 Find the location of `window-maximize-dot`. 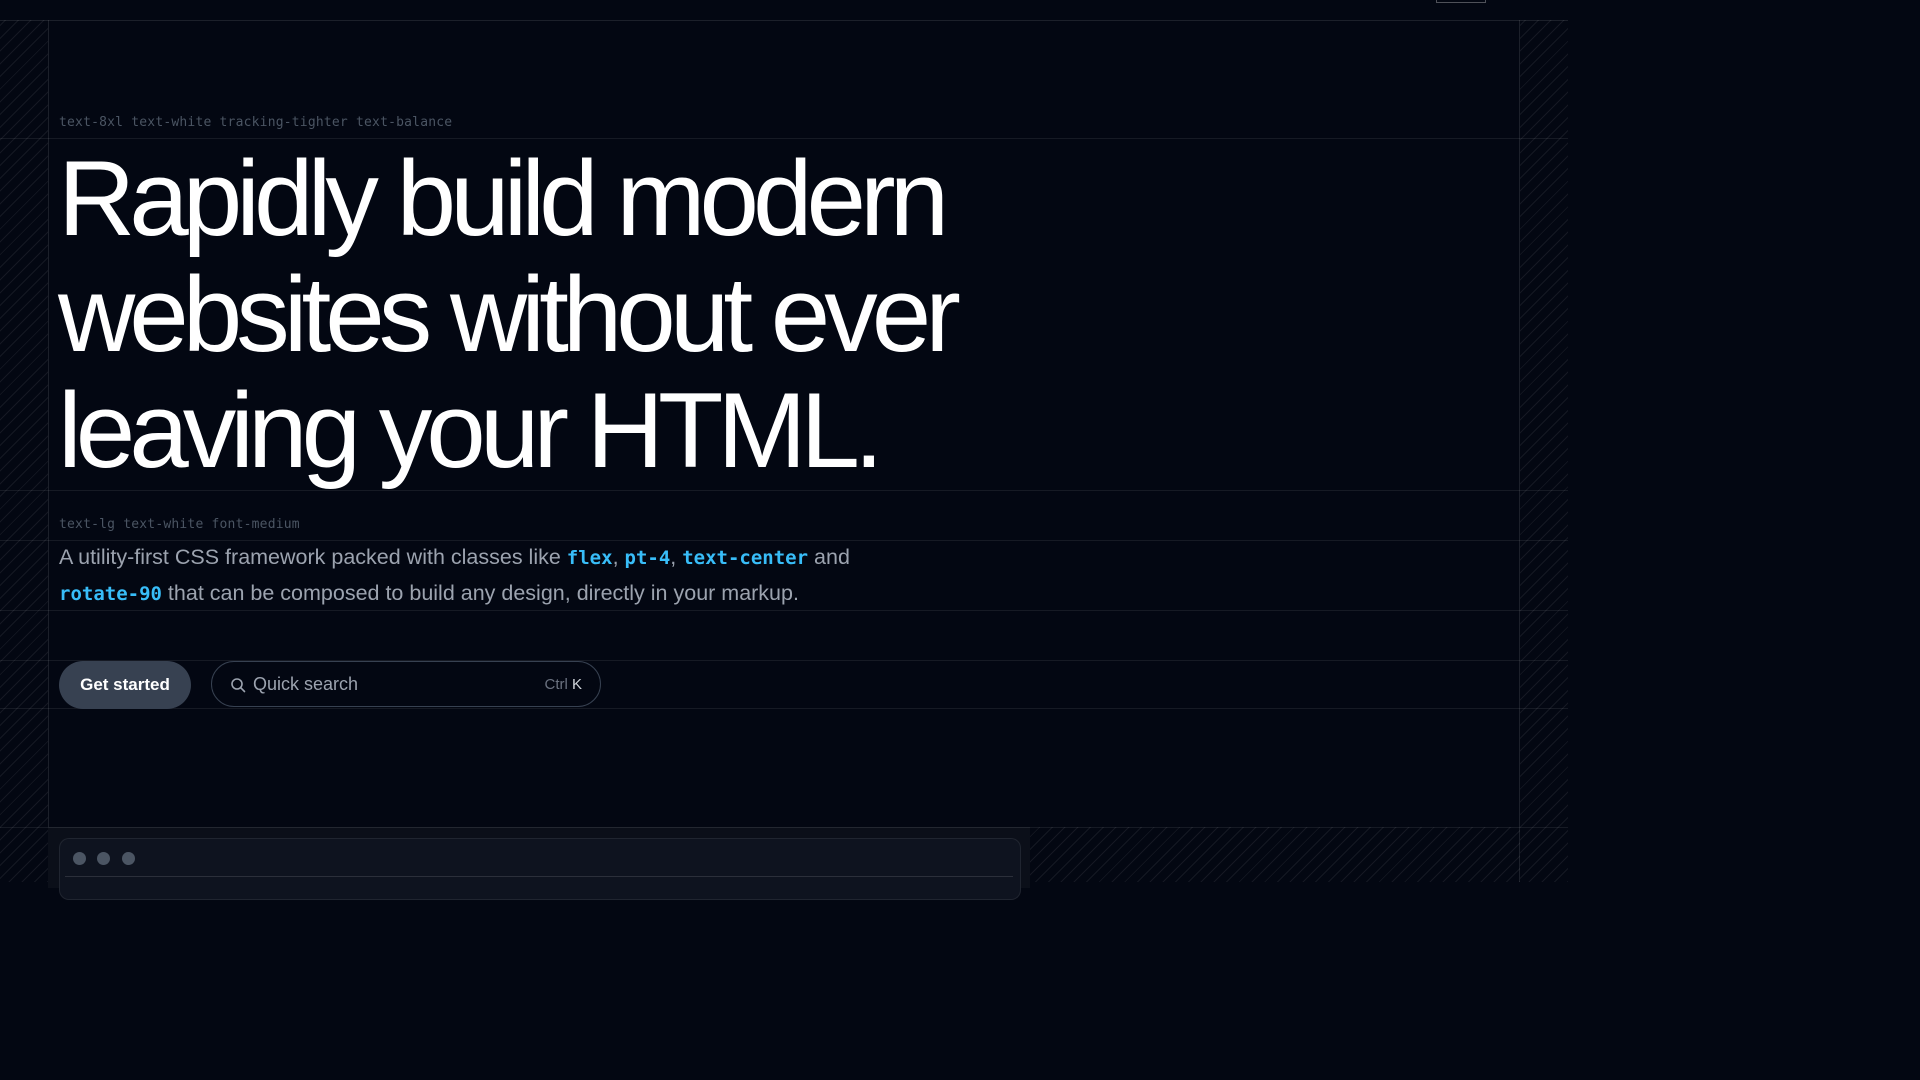

window-maximize-dot is located at coordinates (128, 858).